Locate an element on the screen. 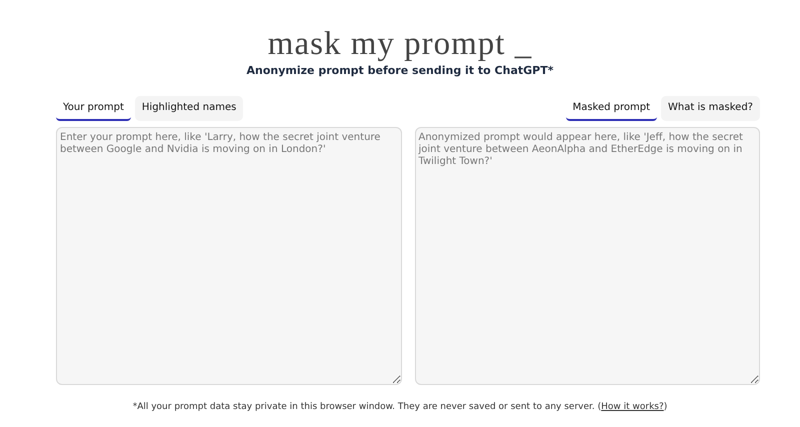  site-title: mask my prompt _ is located at coordinates (400, 44).